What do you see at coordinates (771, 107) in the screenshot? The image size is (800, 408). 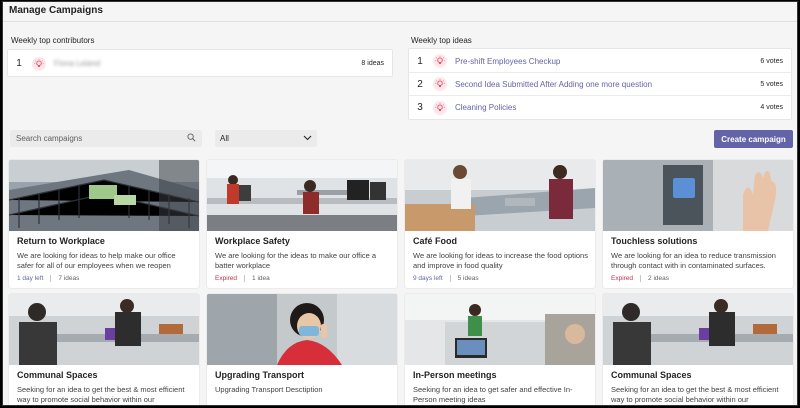 I see `idea-vote-count: 4 votes` at bounding box center [771, 107].